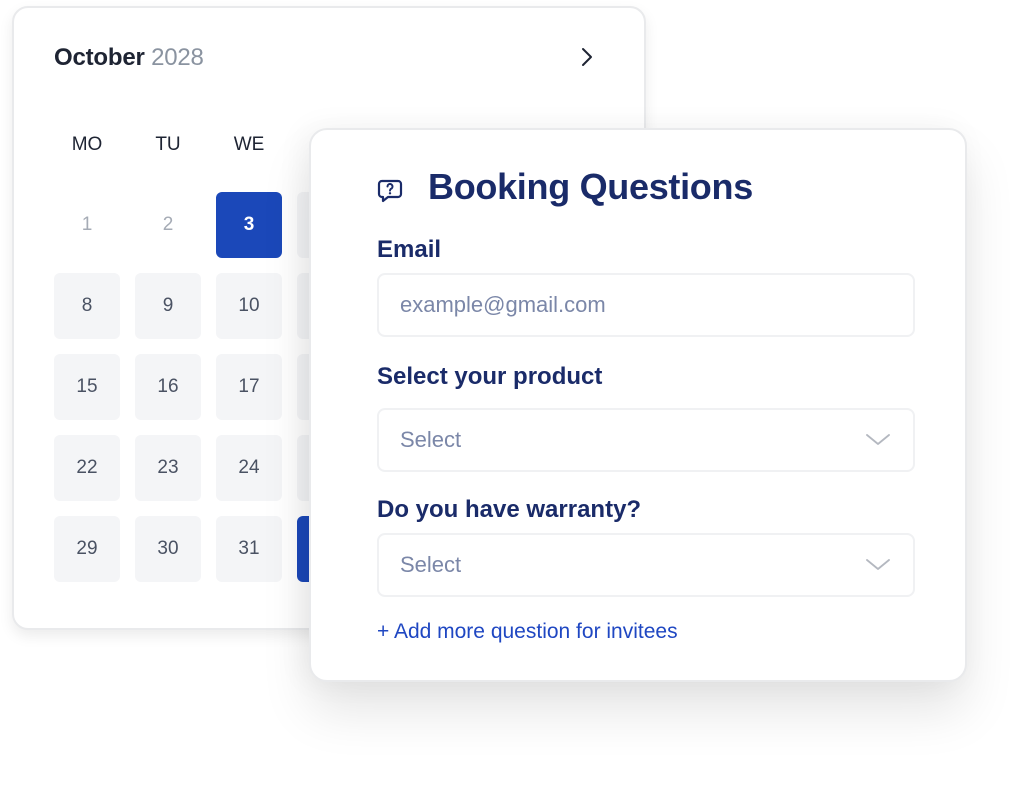  Describe the element at coordinates (249, 306) in the screenshot. I see `calendar-day: 10` at that location.